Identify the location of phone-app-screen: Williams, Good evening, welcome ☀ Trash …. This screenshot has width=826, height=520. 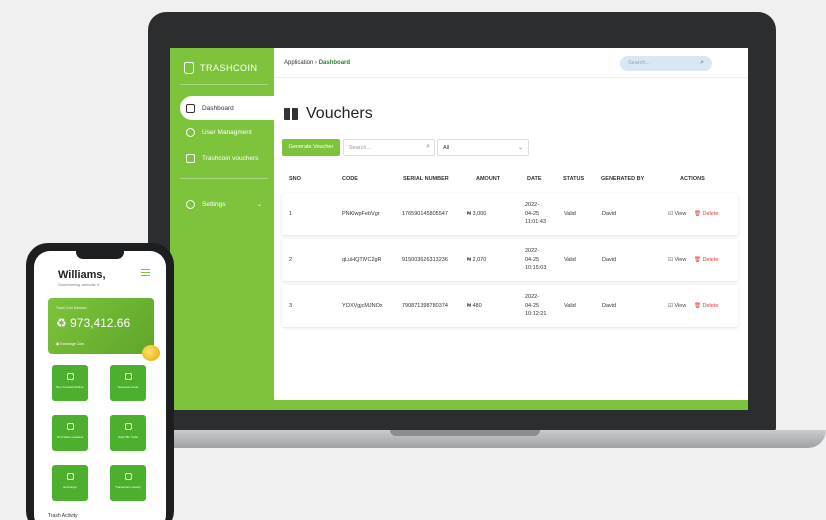
(100, 385).